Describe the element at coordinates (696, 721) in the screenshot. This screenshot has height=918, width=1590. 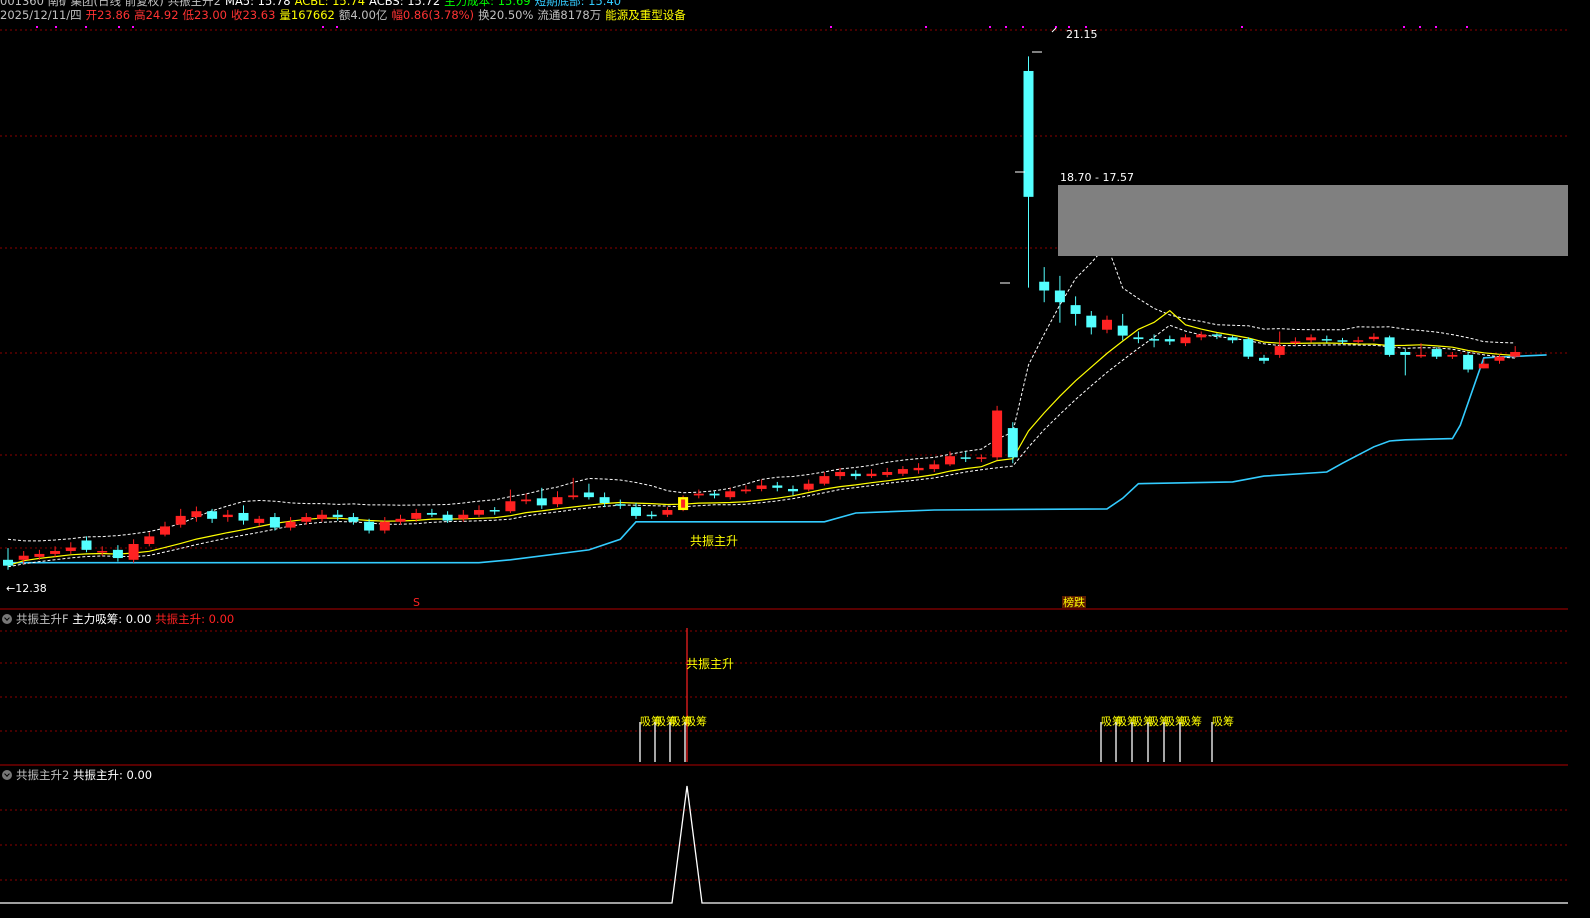
I see `absorb-label: 吸筹` at that location.